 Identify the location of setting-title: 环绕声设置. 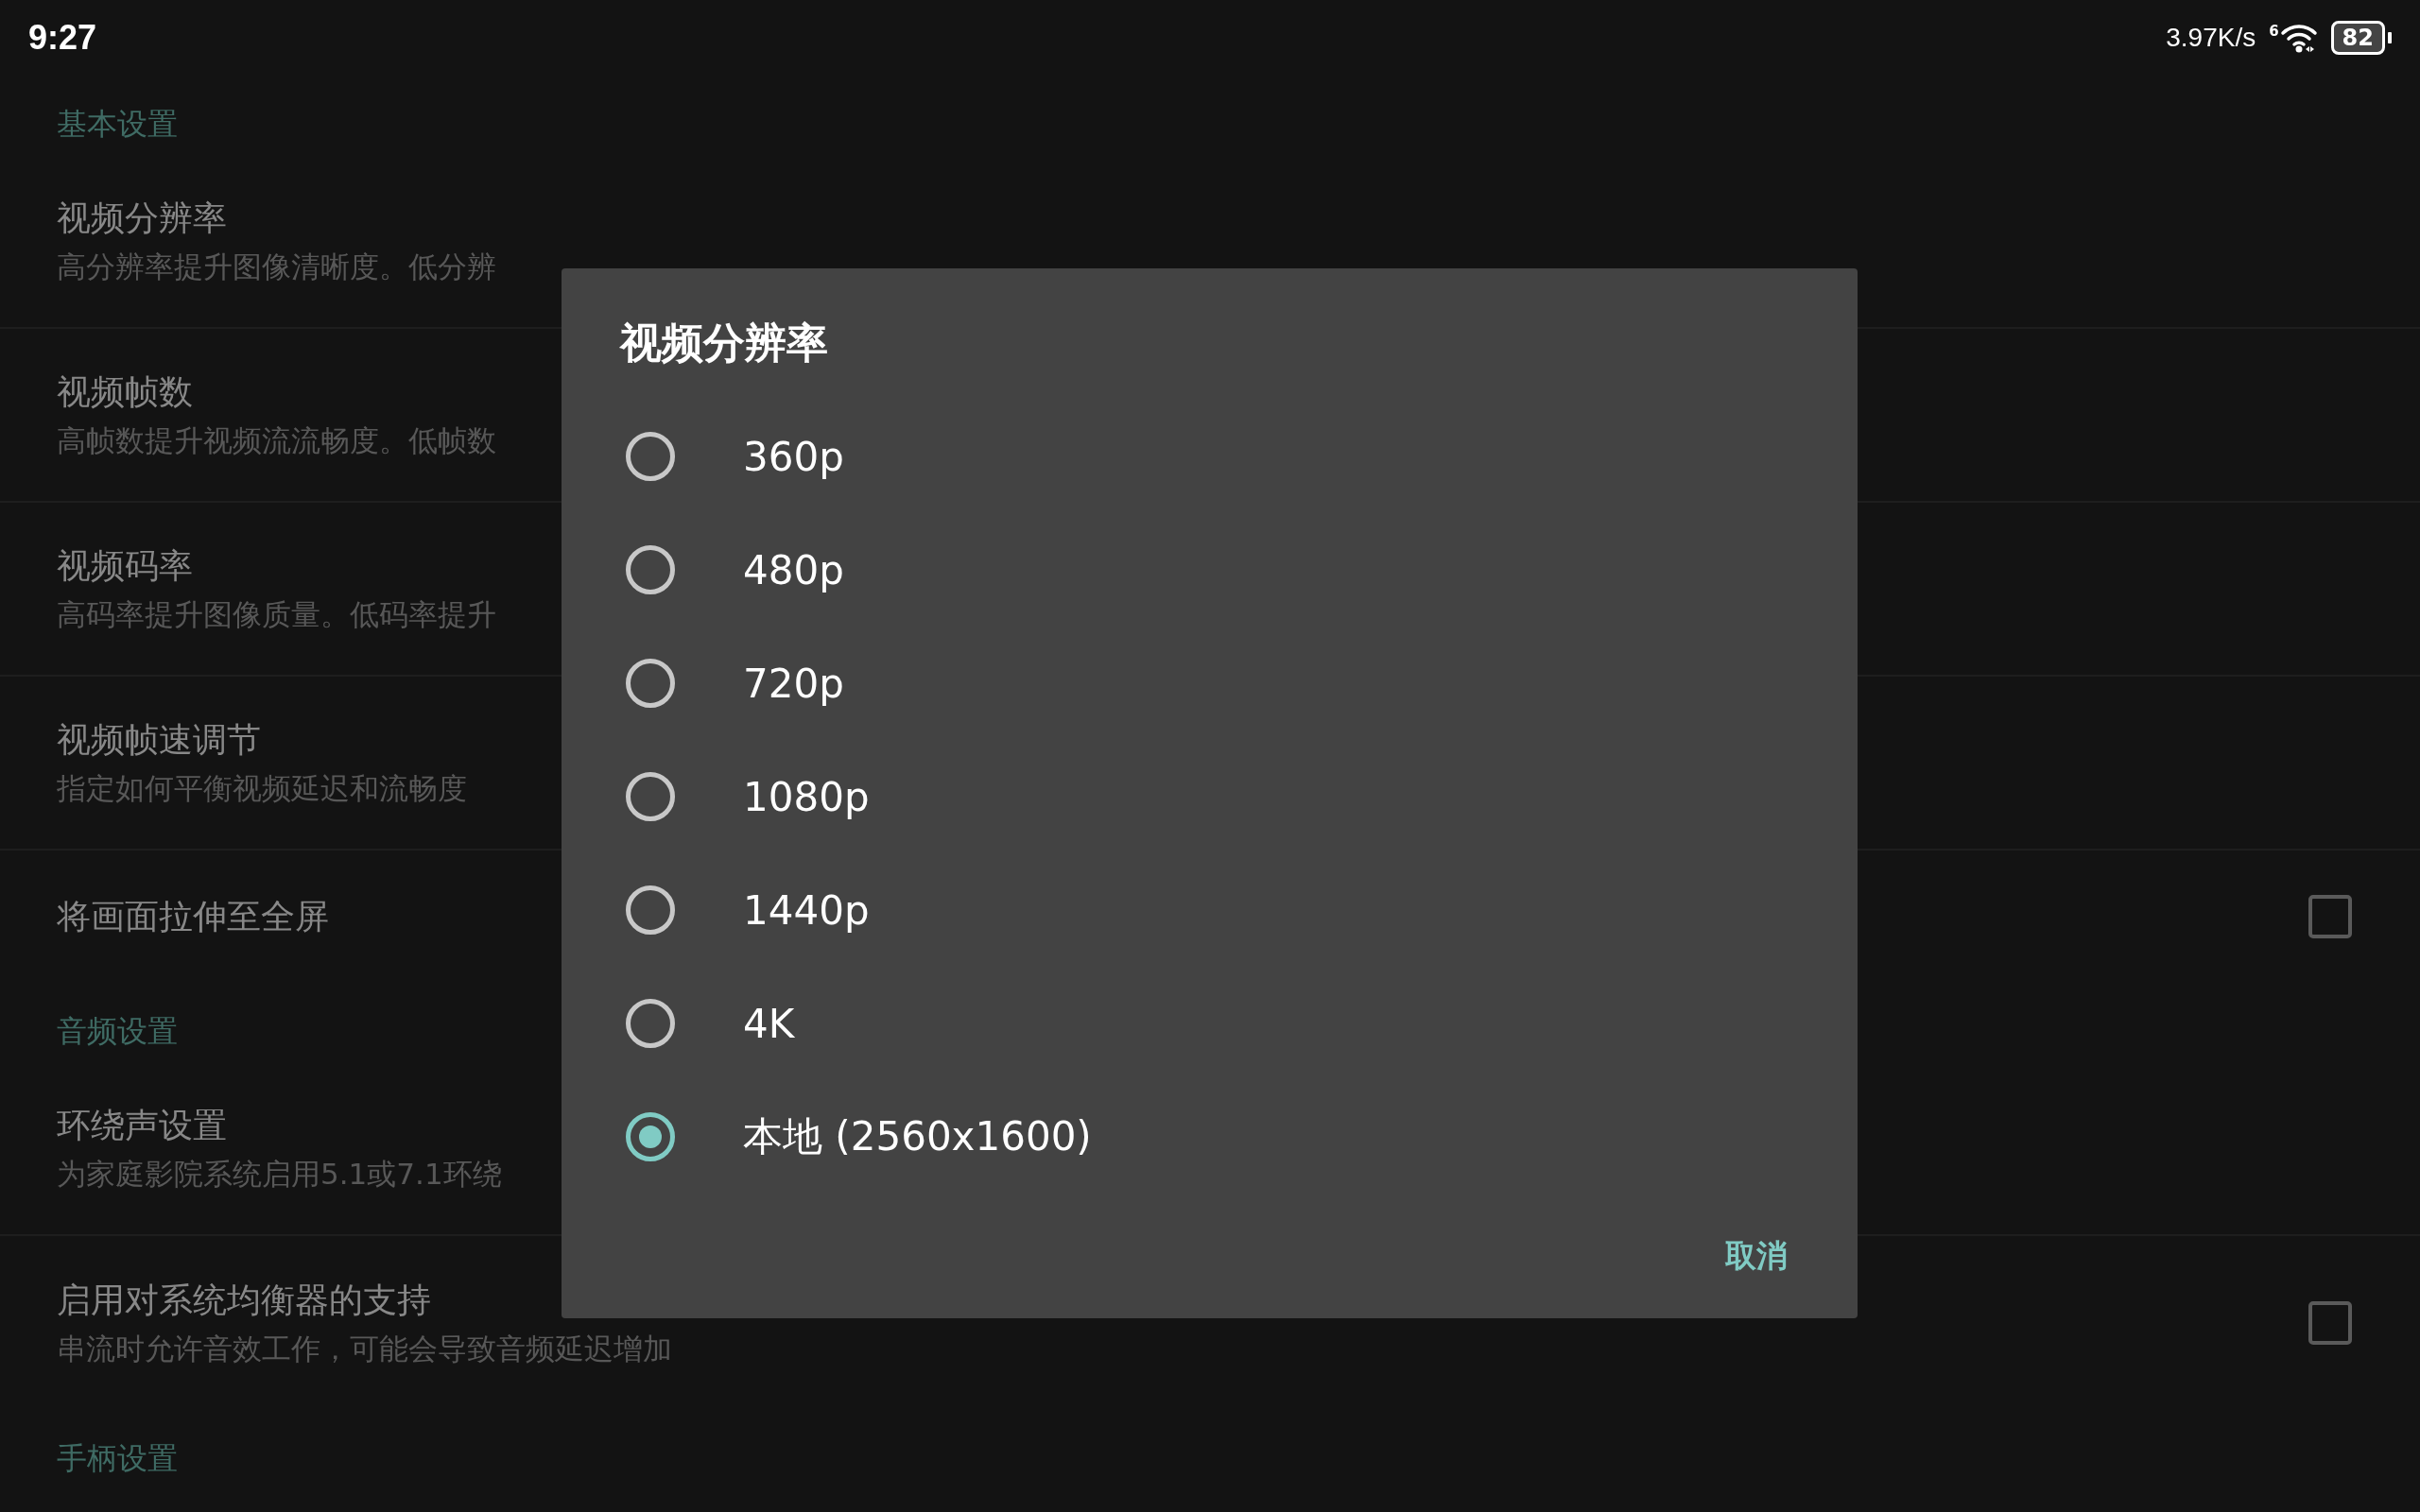
(279, 1125).